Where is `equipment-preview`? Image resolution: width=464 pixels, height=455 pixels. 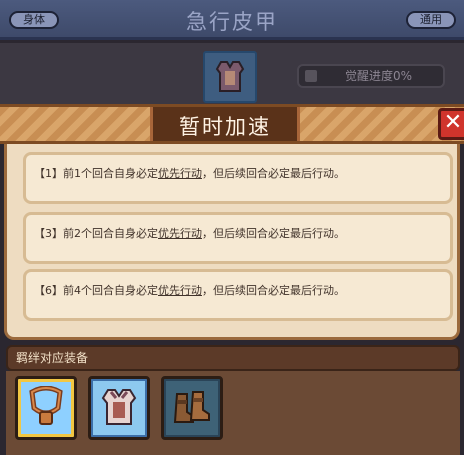
equipment-preview is located at coordinates (230, 77).